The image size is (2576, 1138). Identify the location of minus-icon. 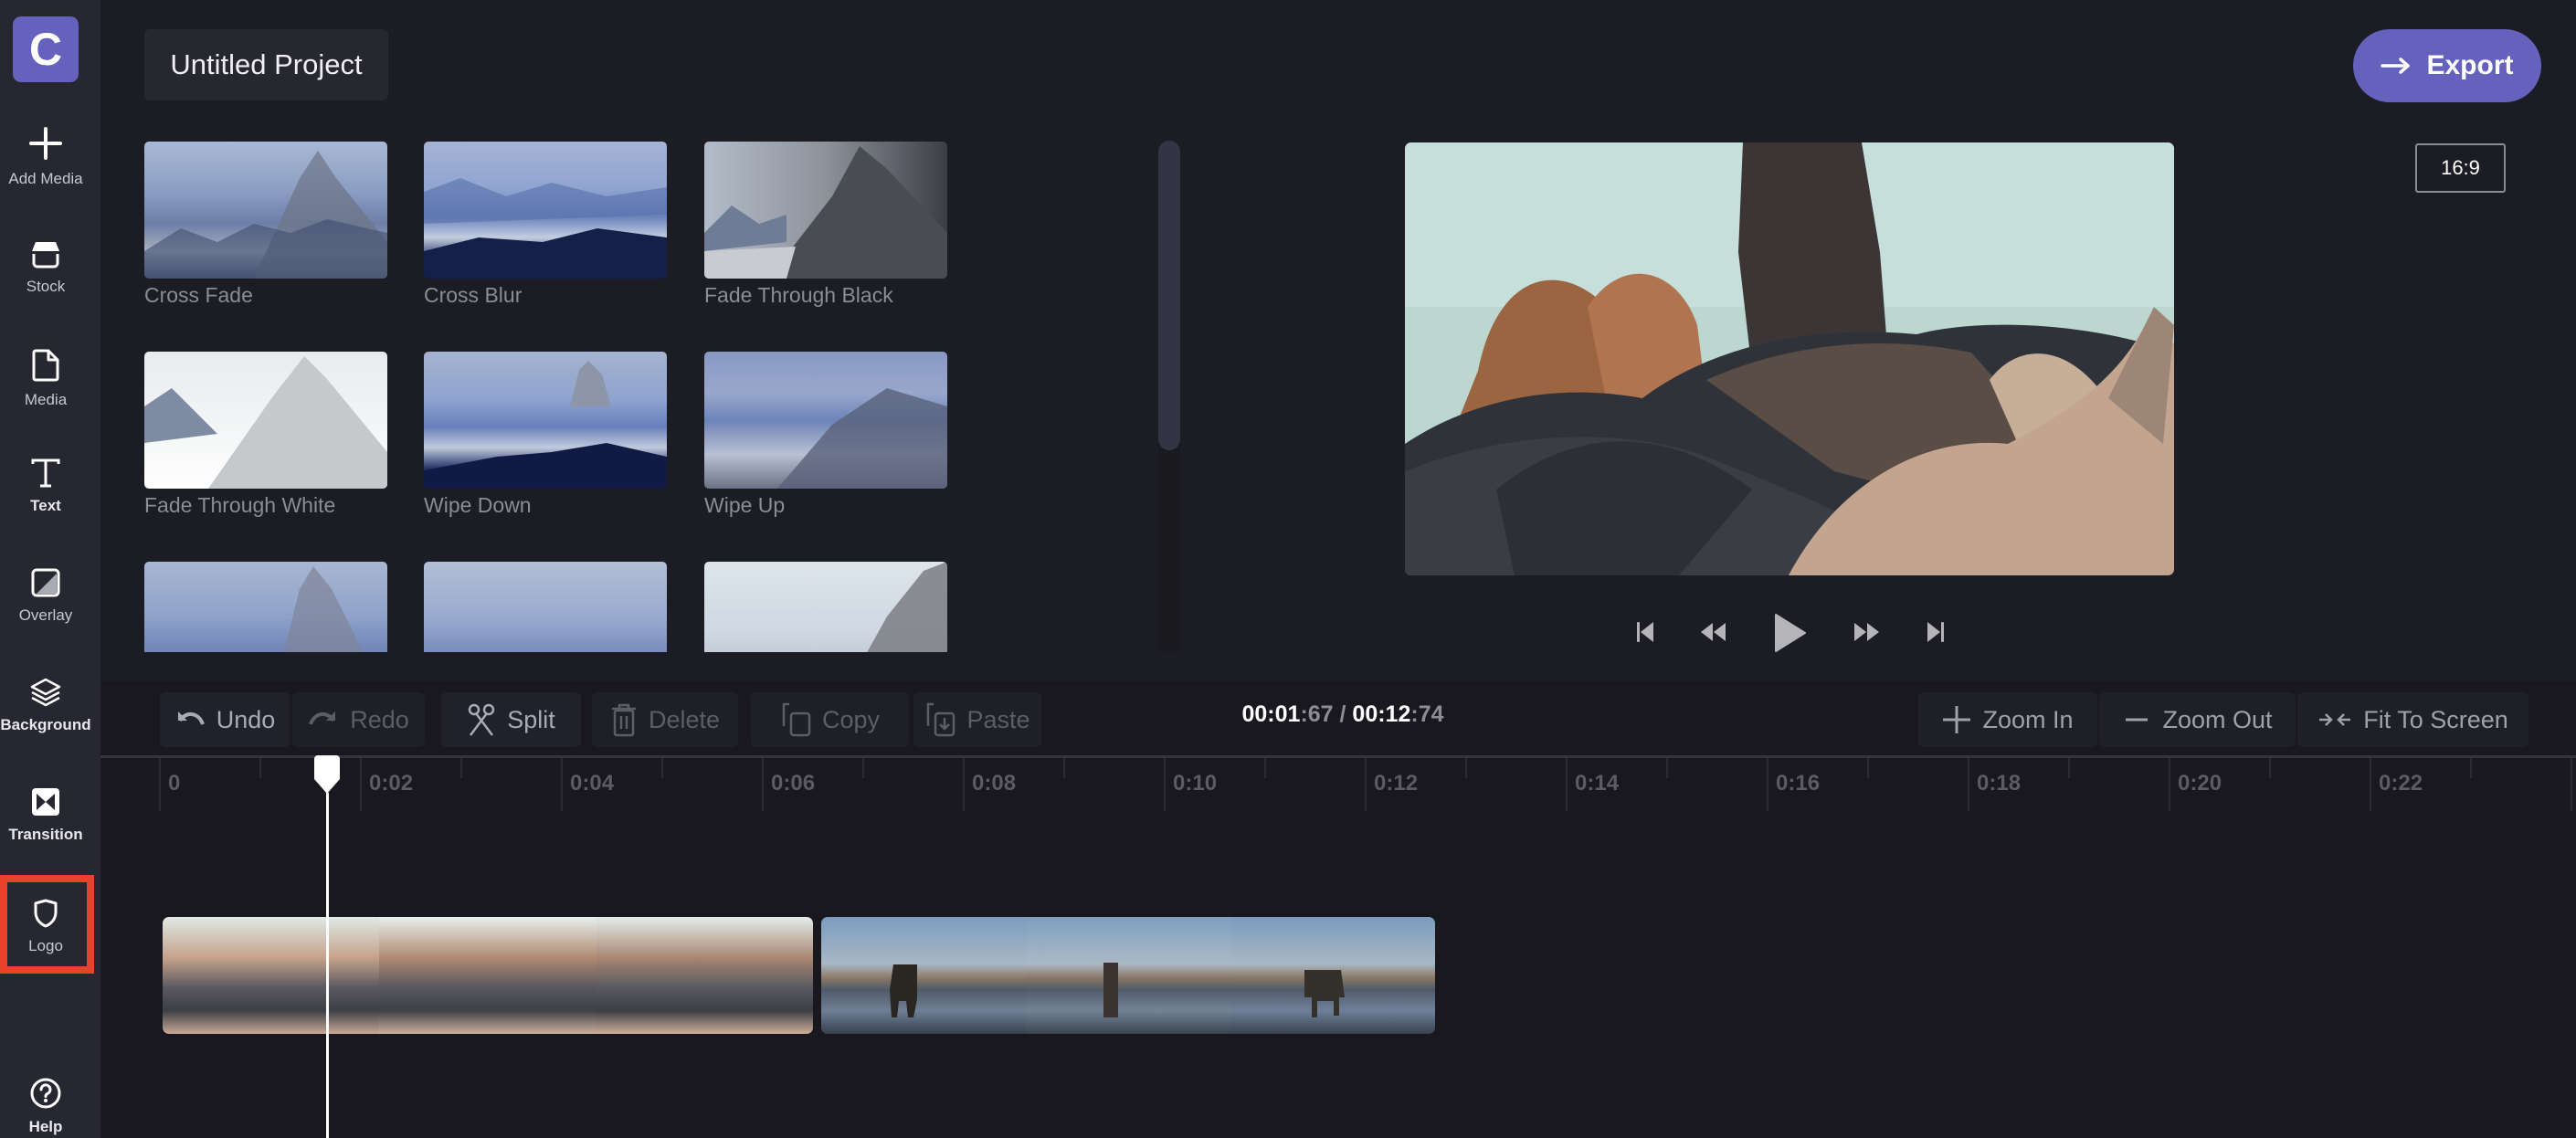
(2137, 720).